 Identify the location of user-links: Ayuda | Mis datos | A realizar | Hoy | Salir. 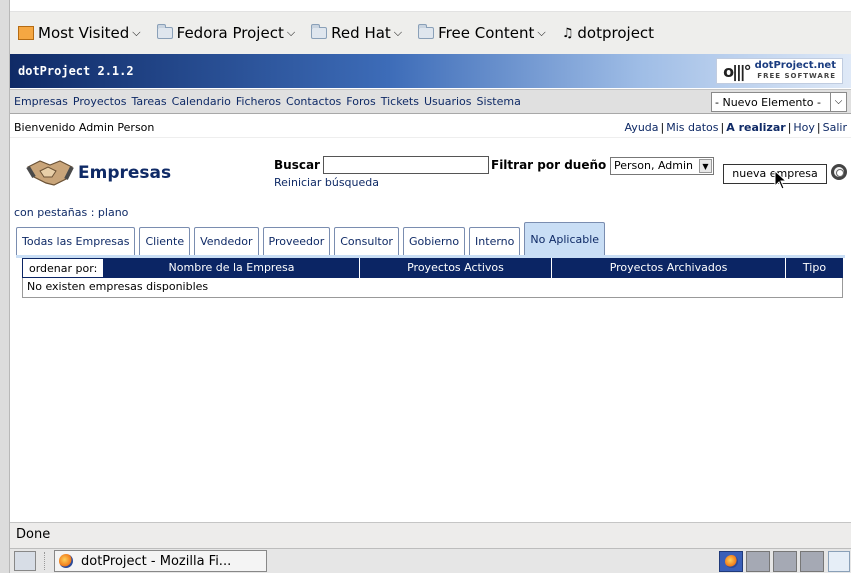
(736, 127).